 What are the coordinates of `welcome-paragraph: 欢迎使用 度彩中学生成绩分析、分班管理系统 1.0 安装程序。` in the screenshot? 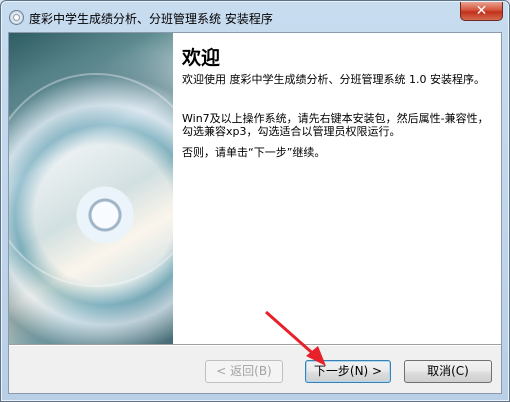 It's located at (333, 79).